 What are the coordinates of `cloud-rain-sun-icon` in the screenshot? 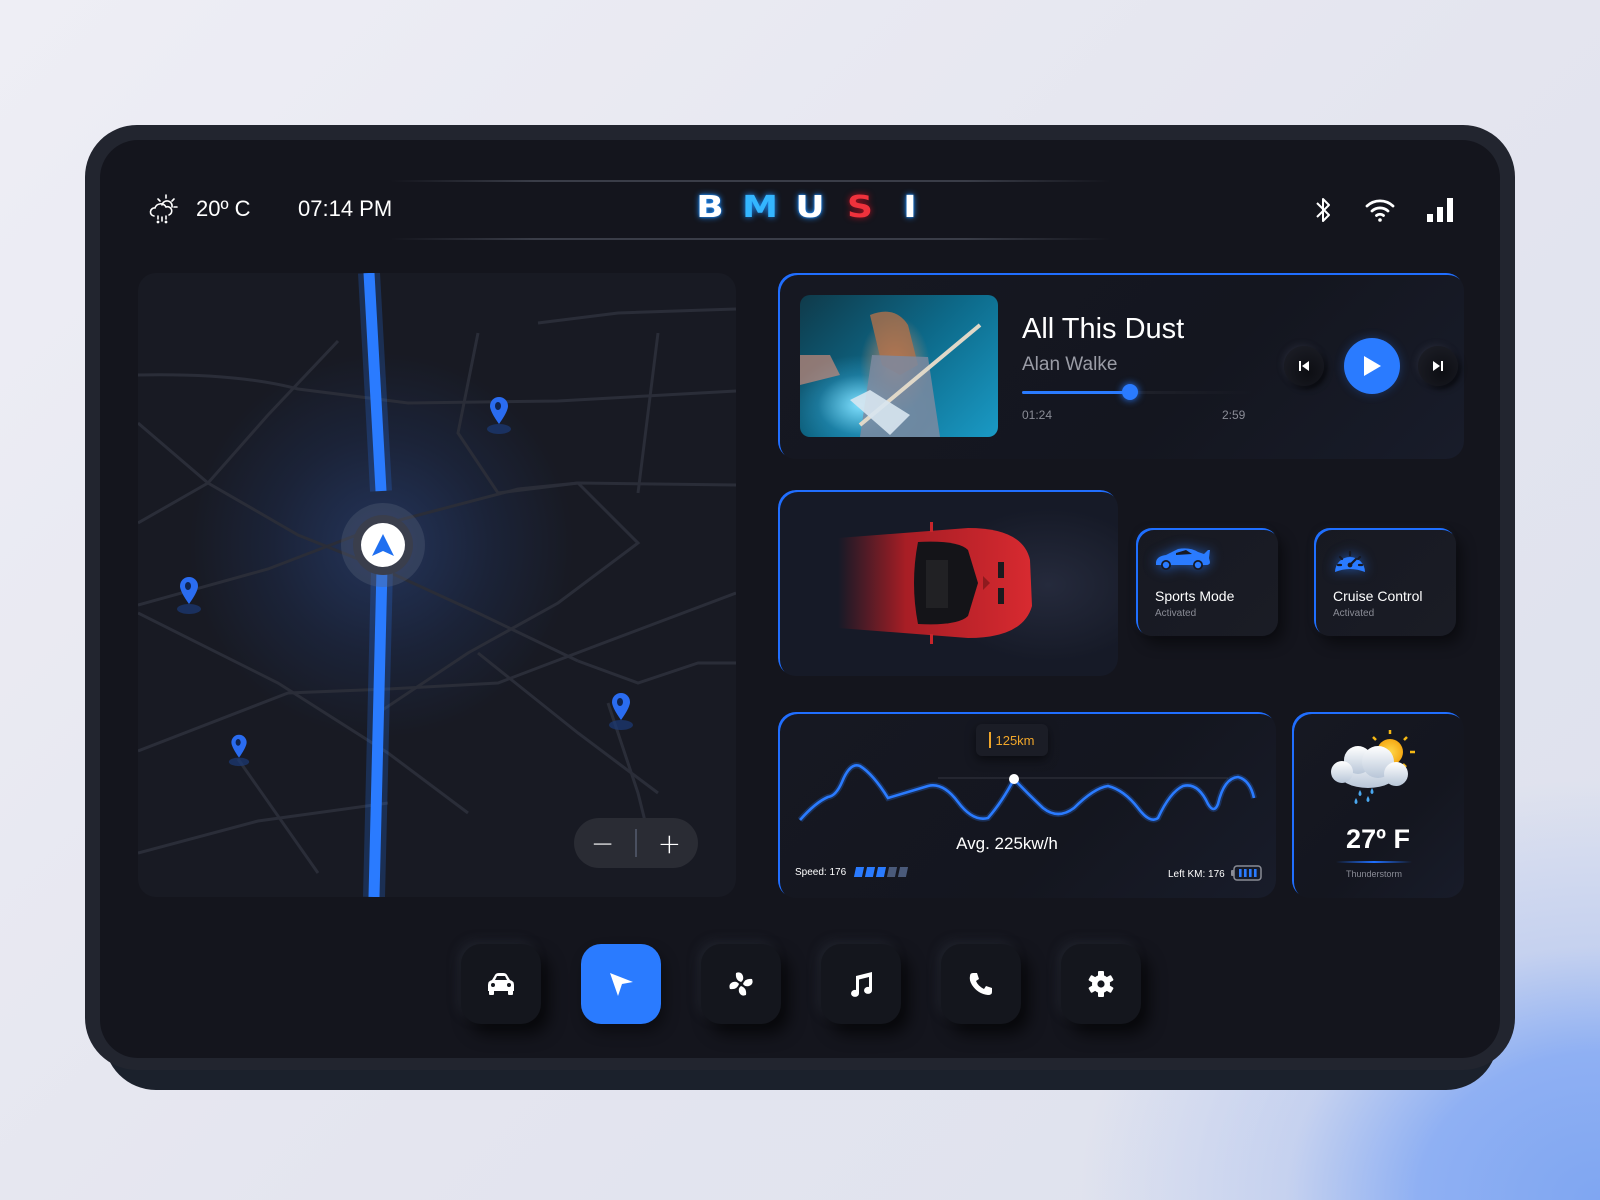 It's located at (163, 209).